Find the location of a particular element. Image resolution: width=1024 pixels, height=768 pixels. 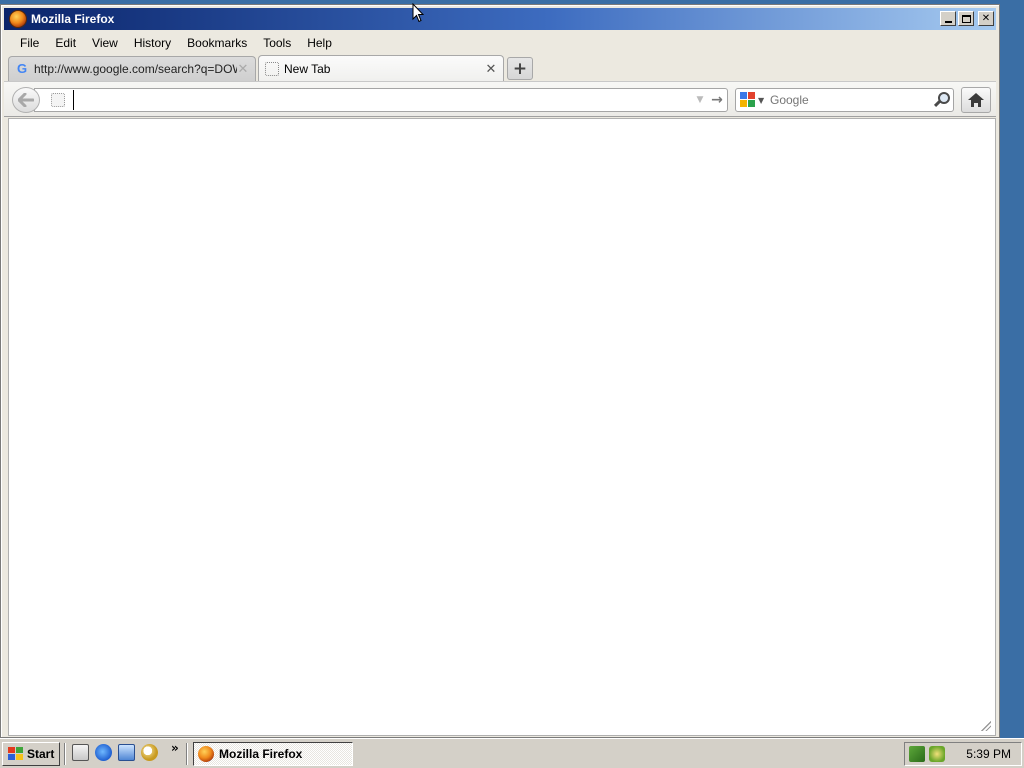

taskbar-item-firefox: Mozilla Firefox is located at coordinates (273, 754).